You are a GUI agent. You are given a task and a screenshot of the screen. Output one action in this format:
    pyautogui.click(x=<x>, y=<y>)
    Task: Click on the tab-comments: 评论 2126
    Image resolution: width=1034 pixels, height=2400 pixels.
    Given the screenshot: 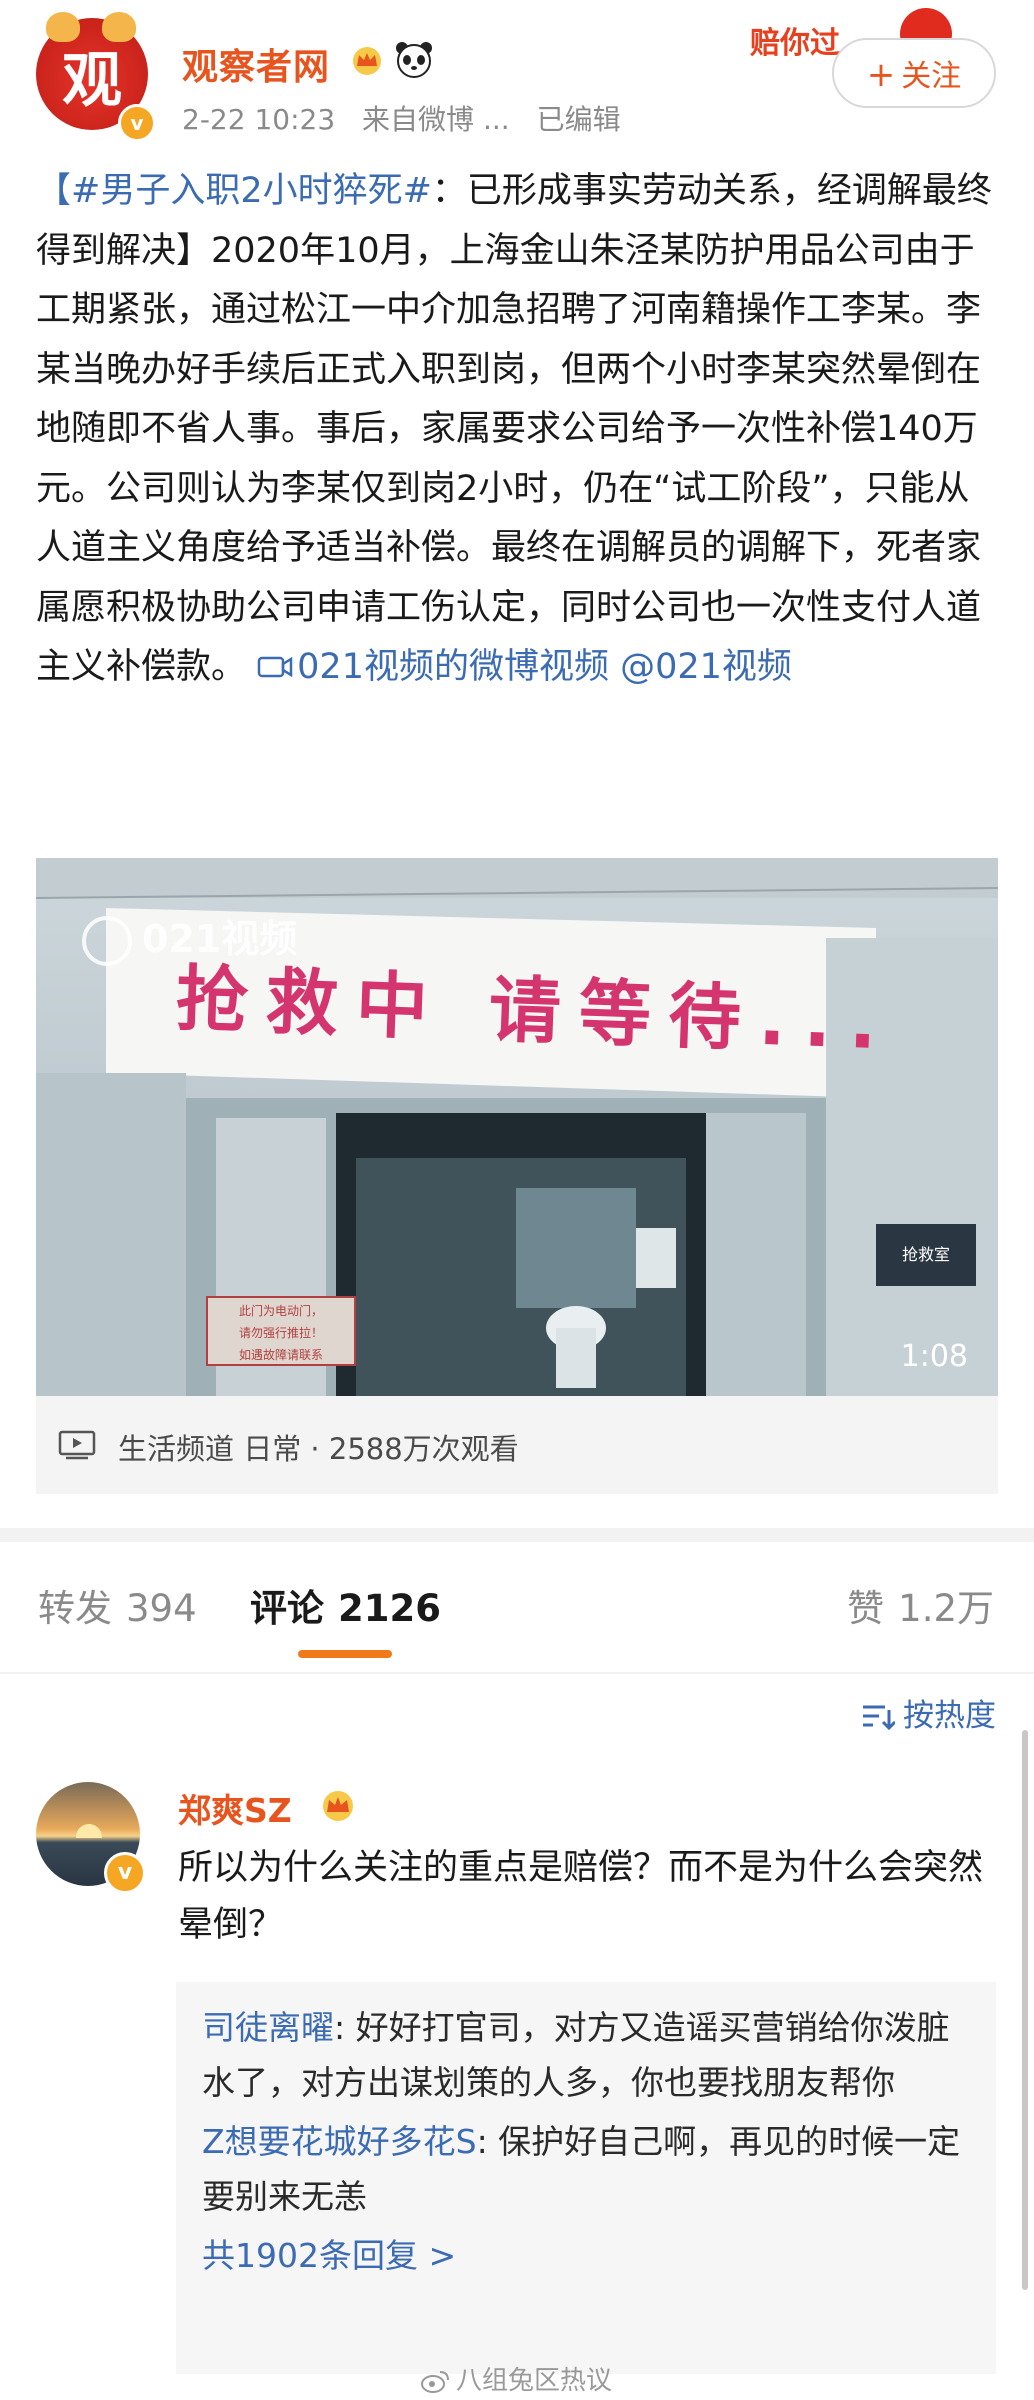 What is the action you would take?
    pyautogui.click(x=345, y=1605)
    